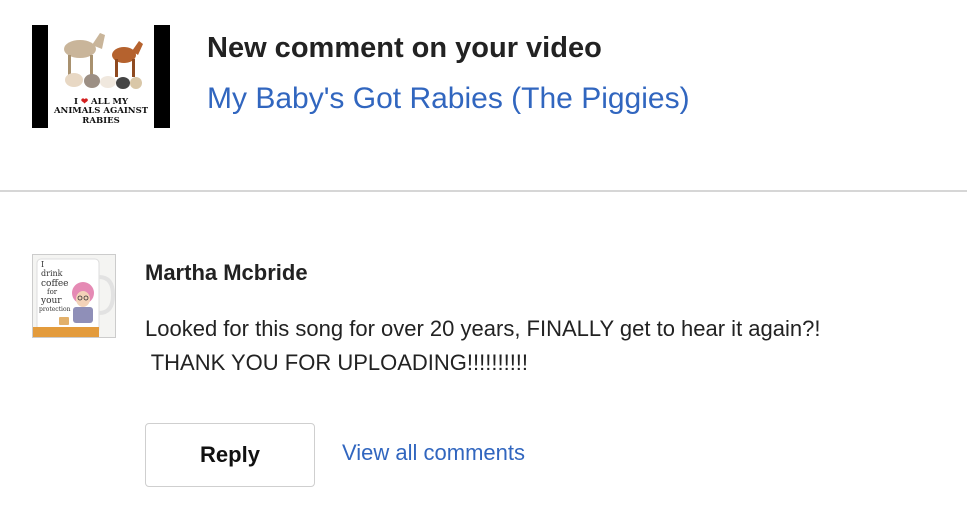 This screenshot has height=511, width=967. I want to click on thumbnail-caption: I ❤ ALL MY ANIMALS AGAINST RABIES, so click(101, 111).